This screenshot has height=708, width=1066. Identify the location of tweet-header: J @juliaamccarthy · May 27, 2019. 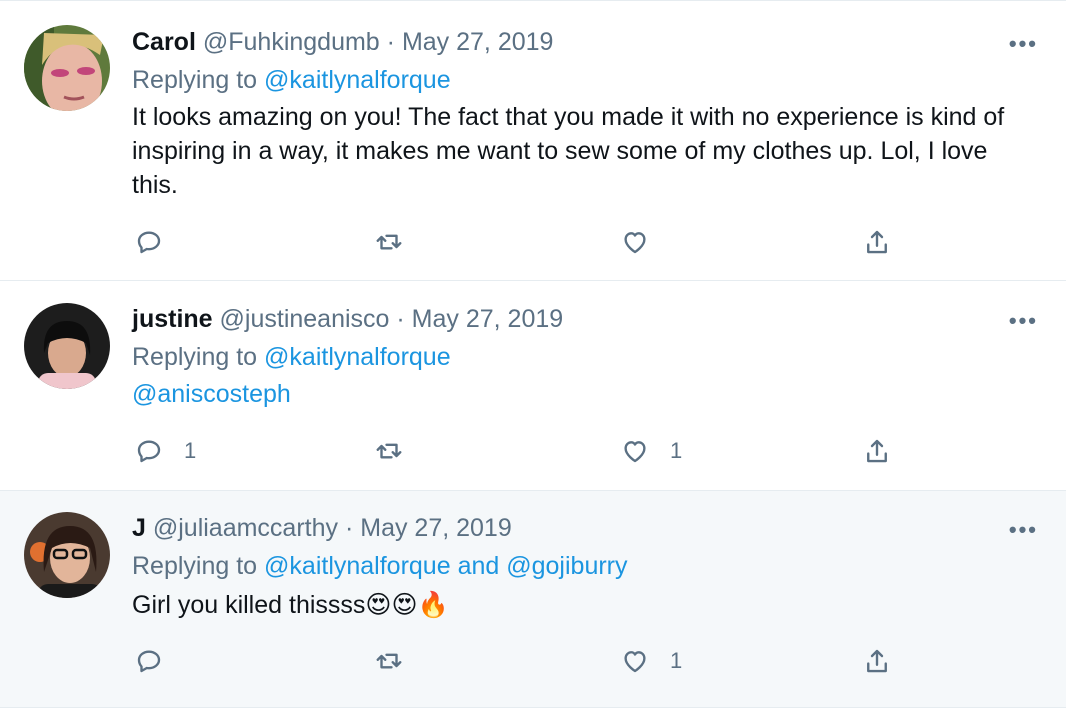
(322, 528).